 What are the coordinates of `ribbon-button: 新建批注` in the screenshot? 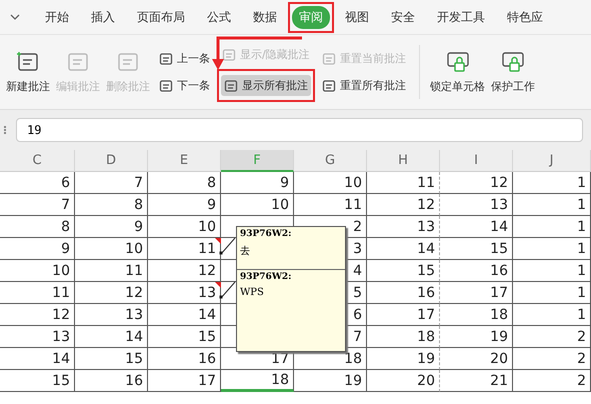 It's located at (28, 72).